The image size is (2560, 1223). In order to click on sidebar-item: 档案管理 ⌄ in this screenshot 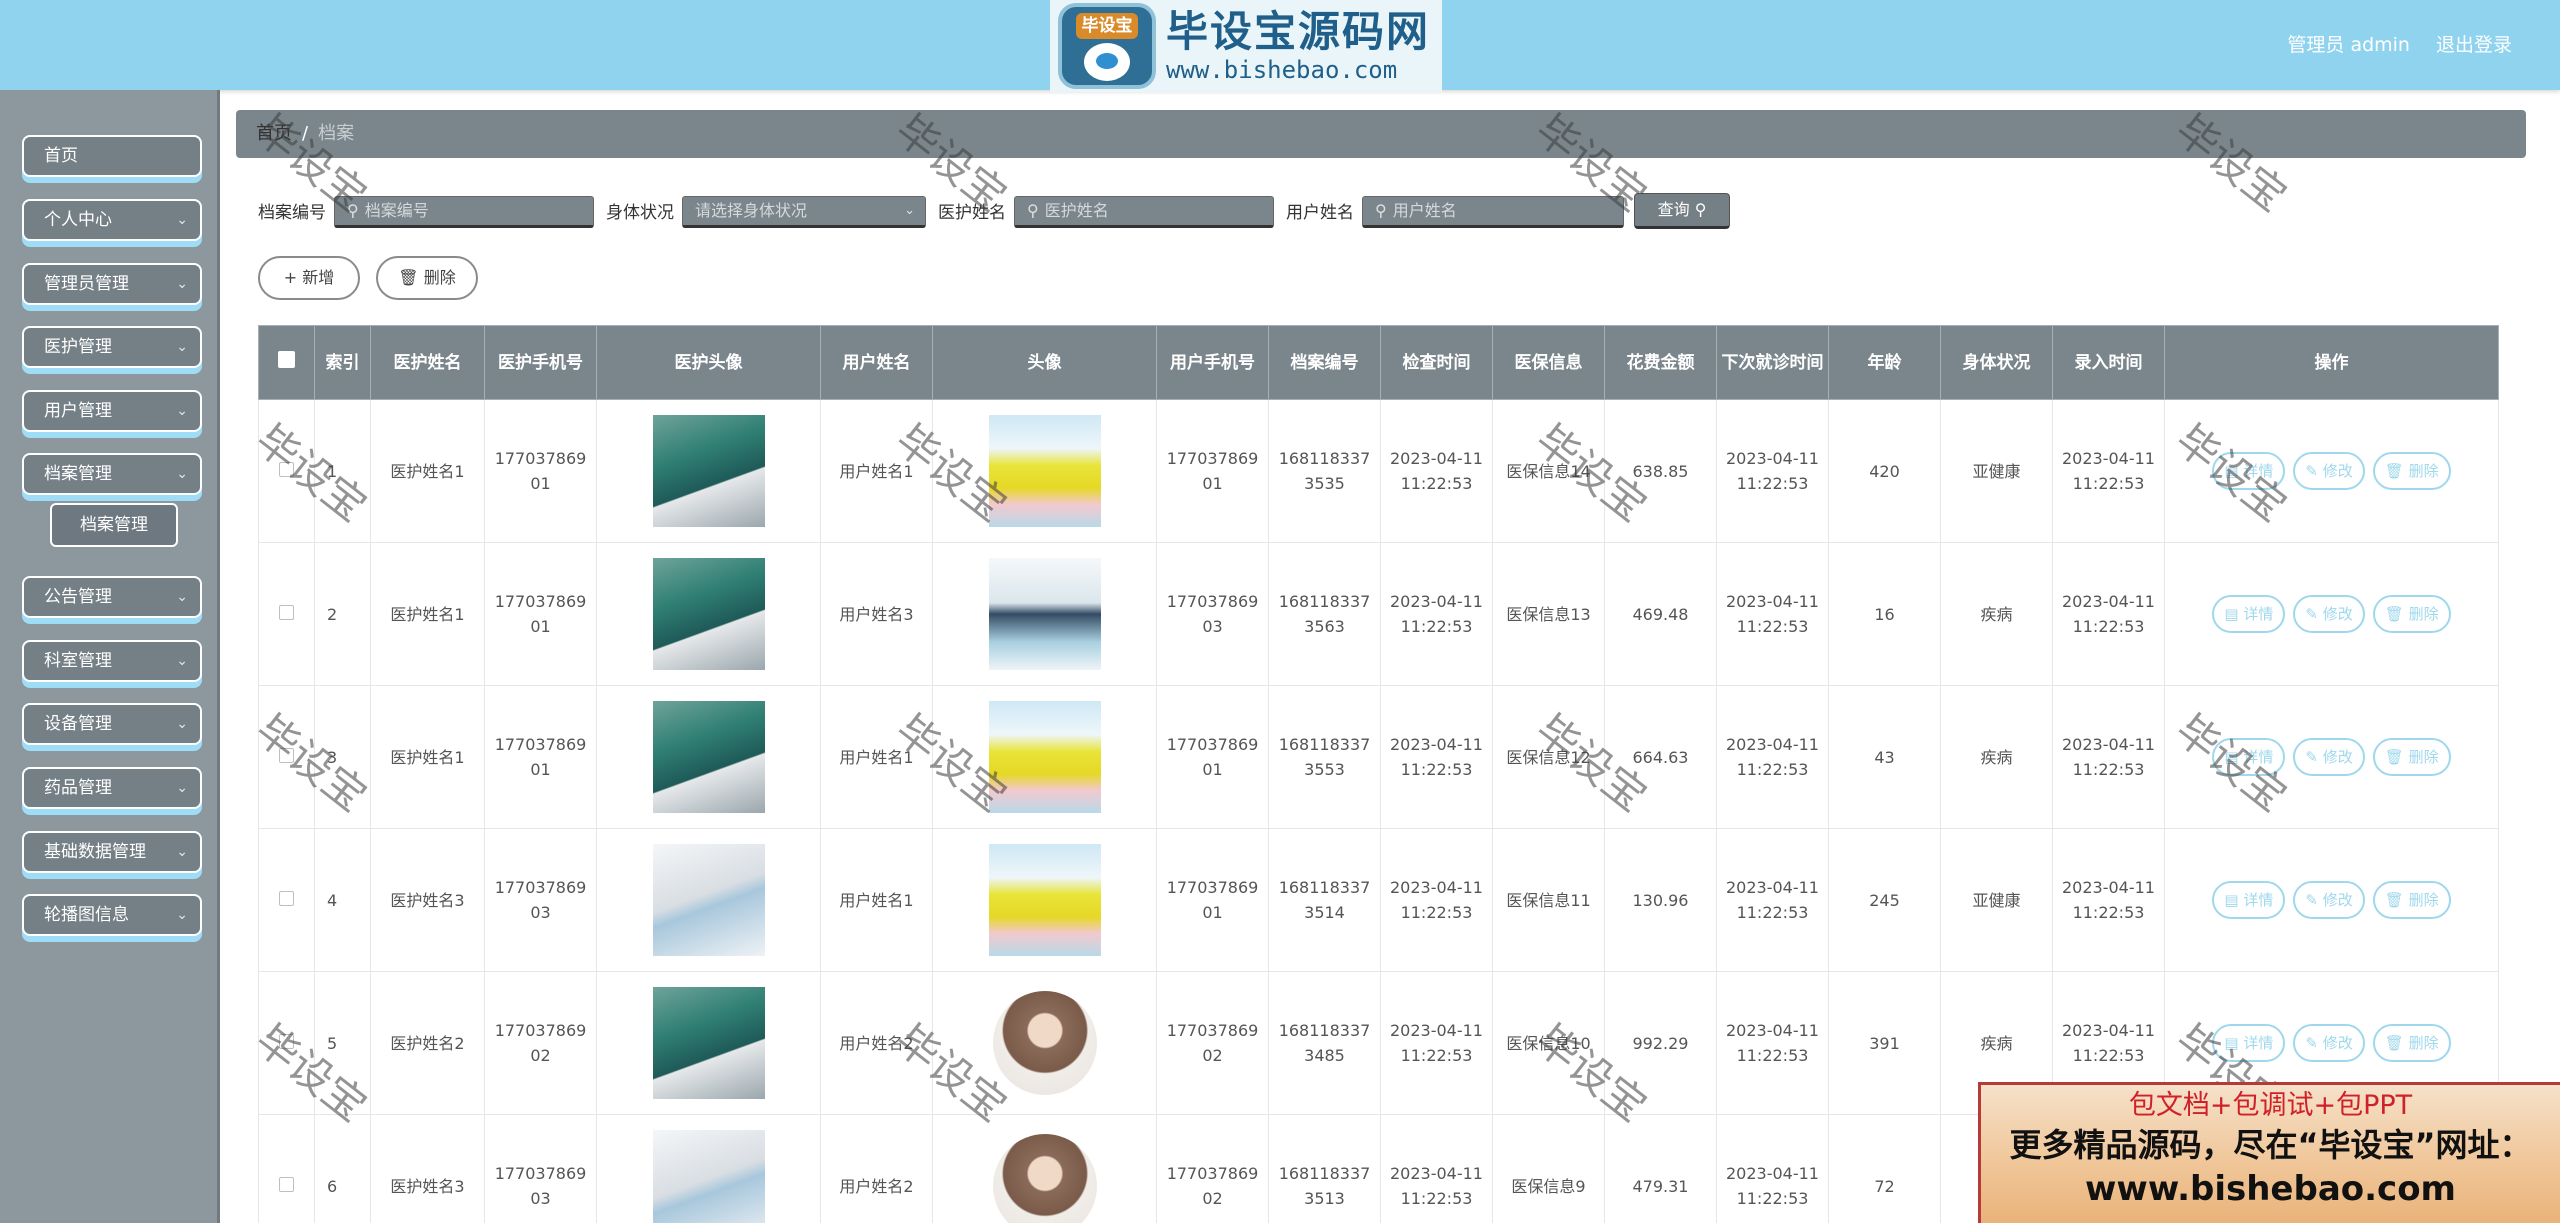, I will do `click(112, 474)`.